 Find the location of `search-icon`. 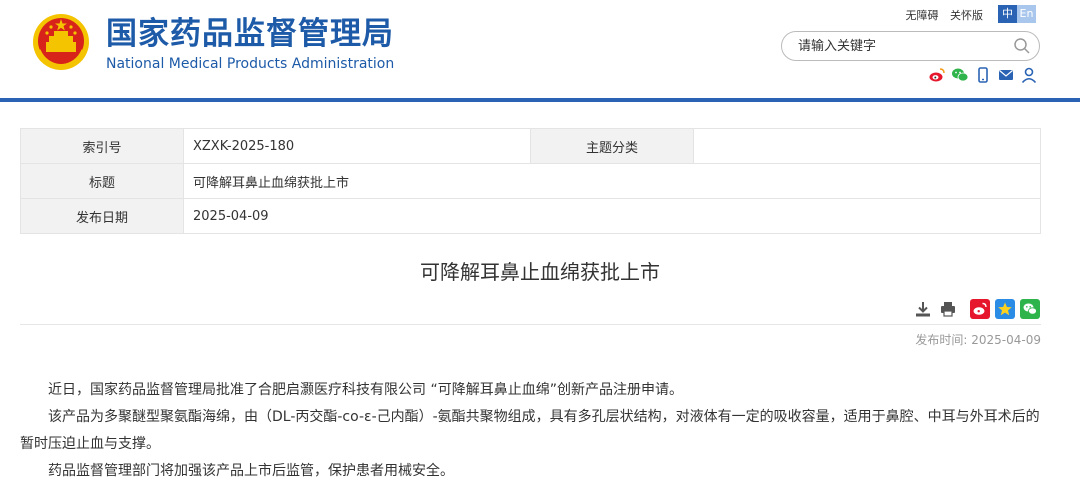

search-icon is located at coordinates (1022, 46).